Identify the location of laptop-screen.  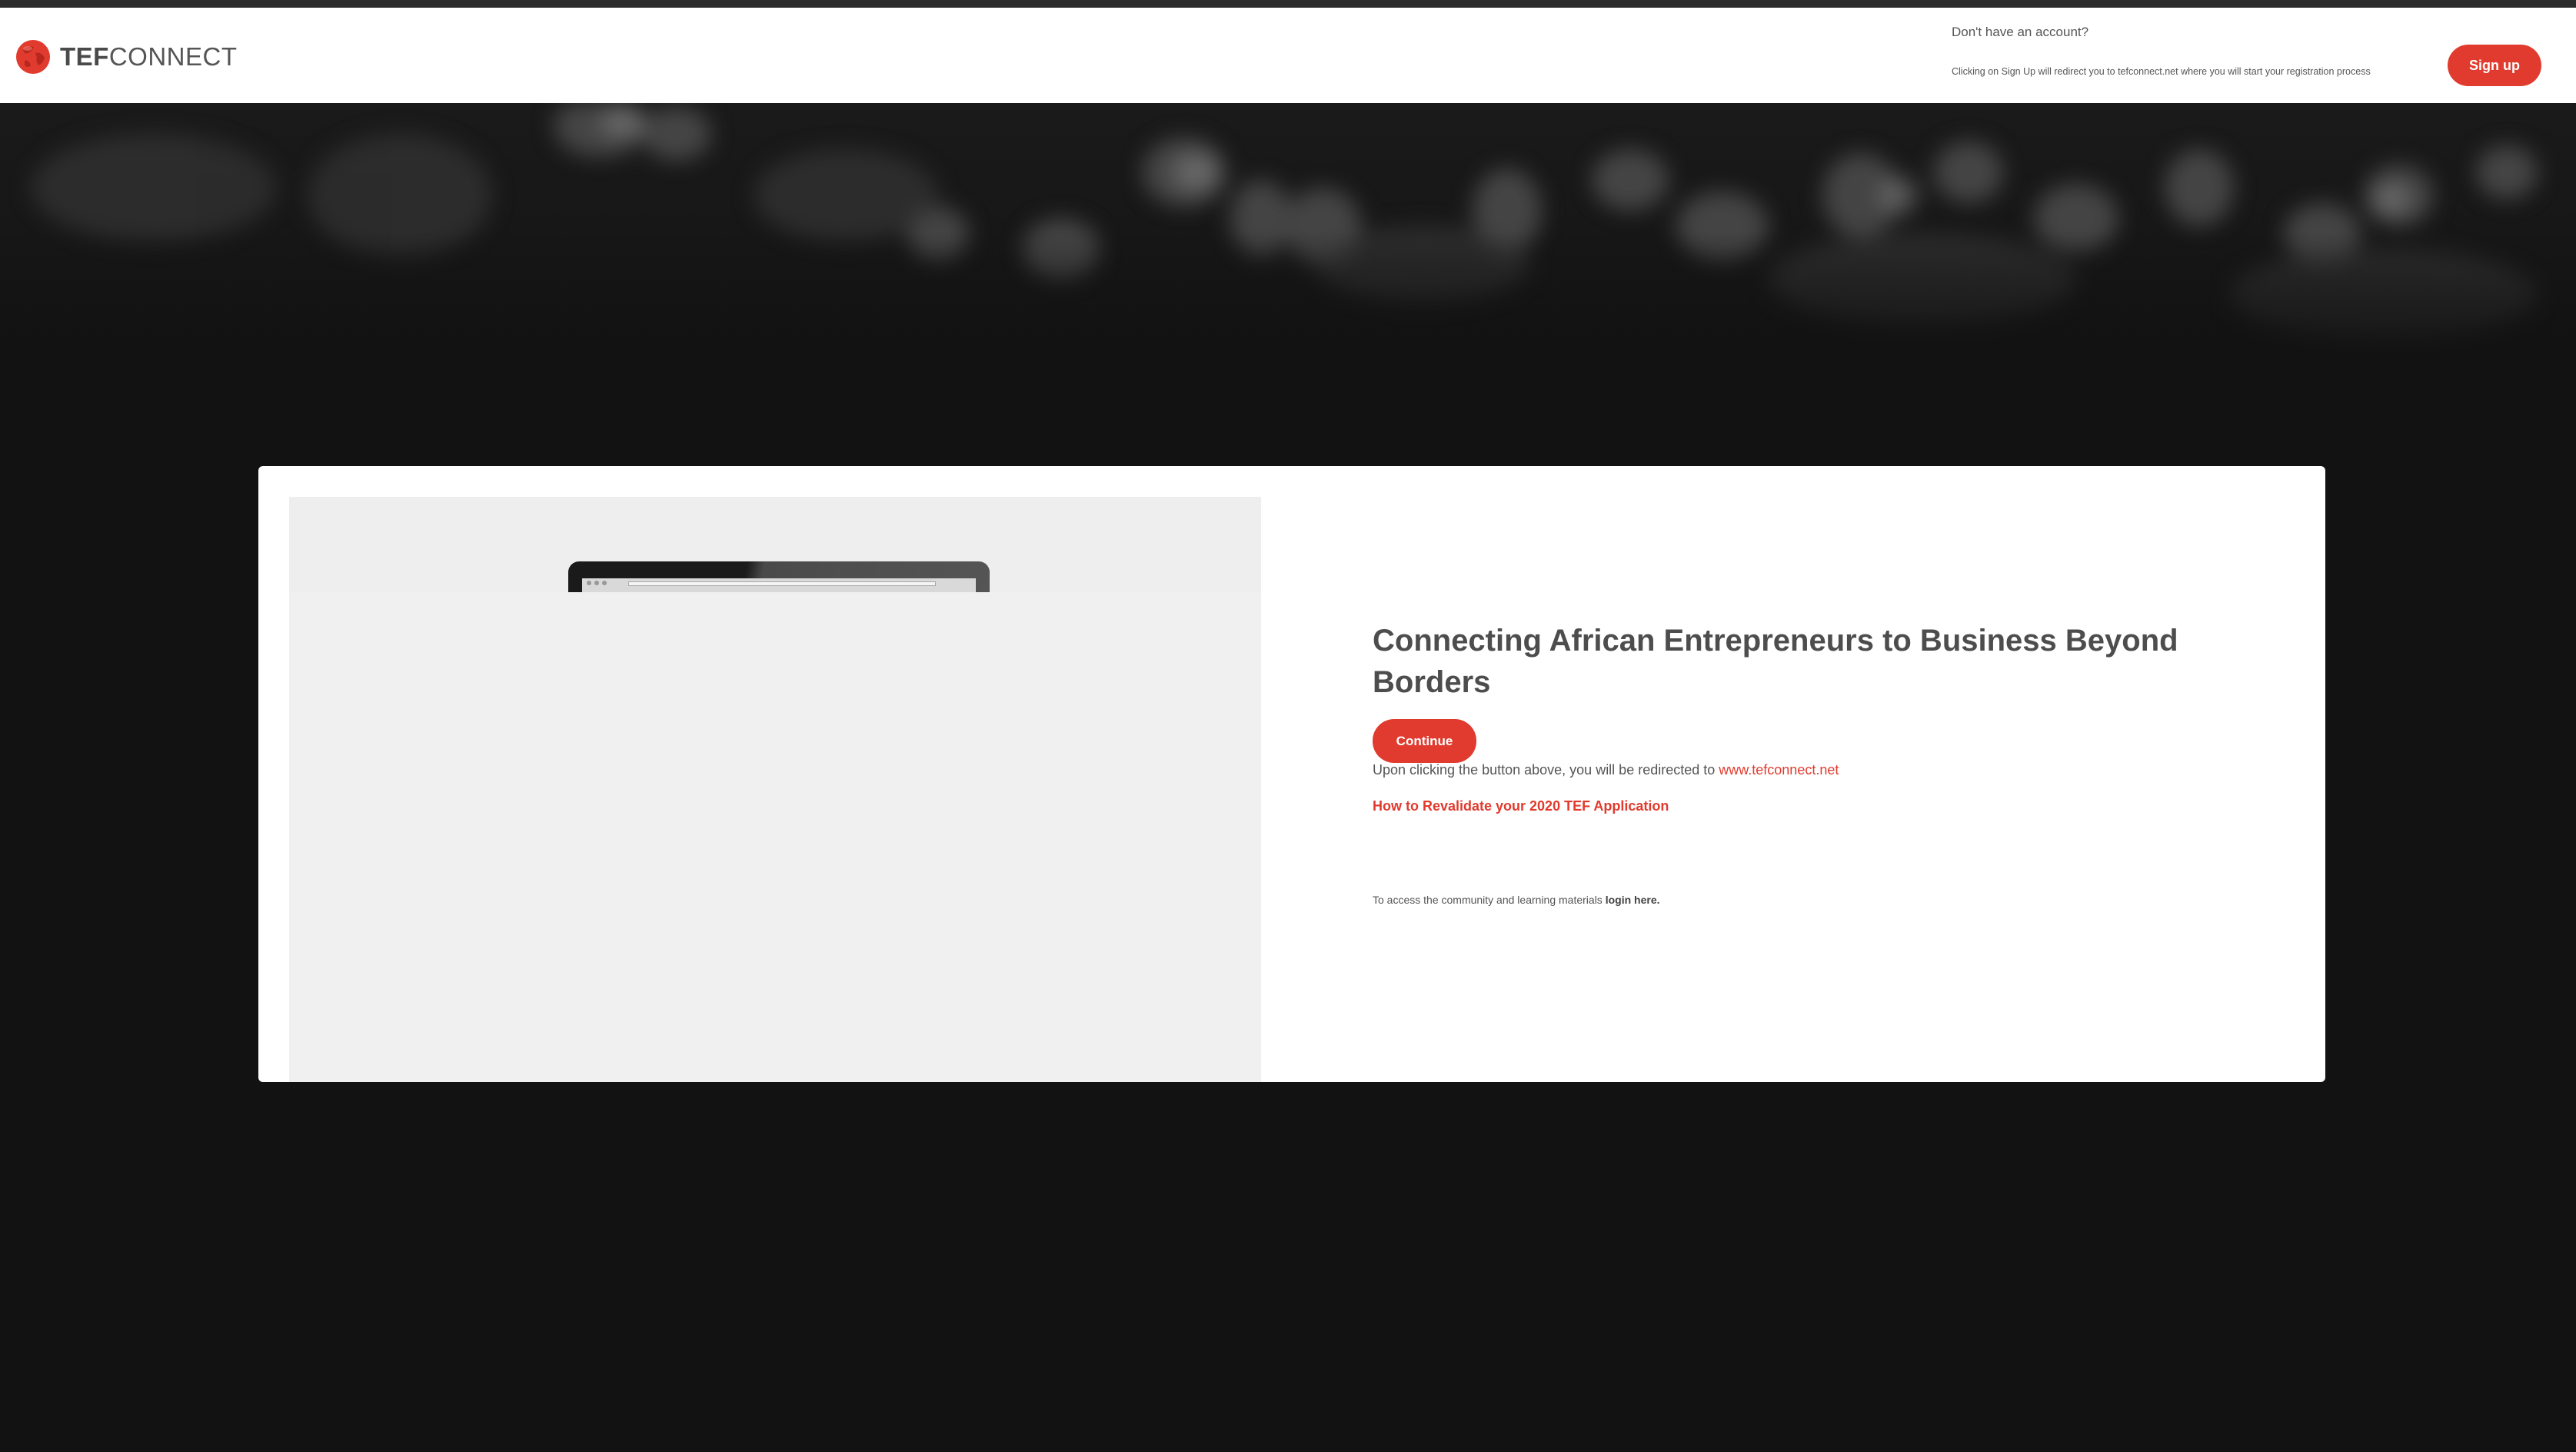
(779, 586).